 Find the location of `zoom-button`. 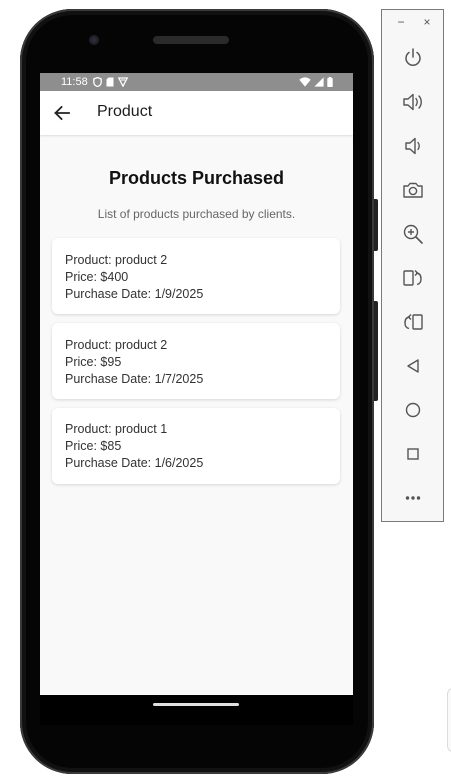

zoom-button is located at coordinates (413, 234).